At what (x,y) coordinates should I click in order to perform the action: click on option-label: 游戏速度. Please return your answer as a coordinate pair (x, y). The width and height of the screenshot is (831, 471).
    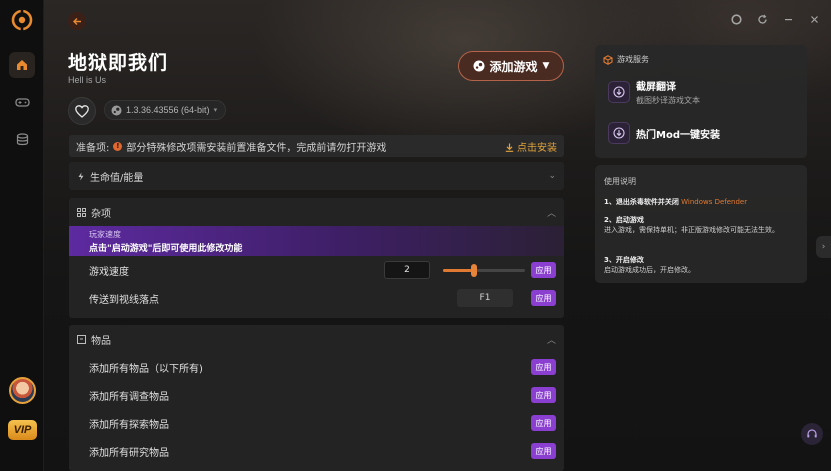
    Looking at the image, I should click on (109, 272).